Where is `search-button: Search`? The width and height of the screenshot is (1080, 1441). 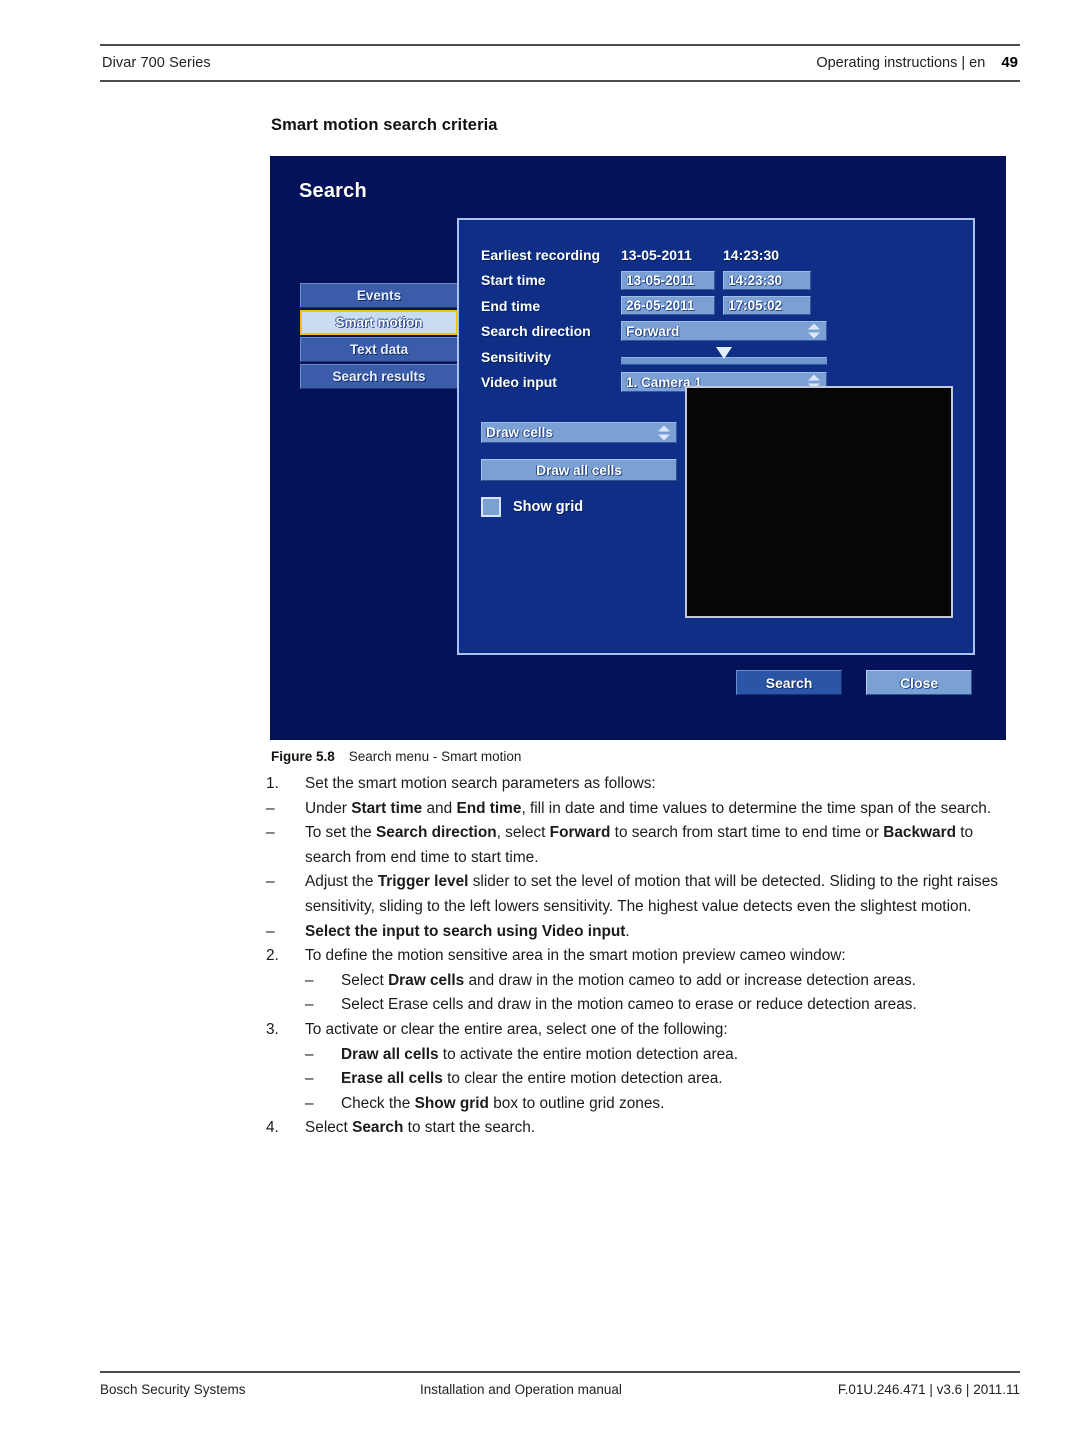
search-button: Search is located at coordinates (789, 682).